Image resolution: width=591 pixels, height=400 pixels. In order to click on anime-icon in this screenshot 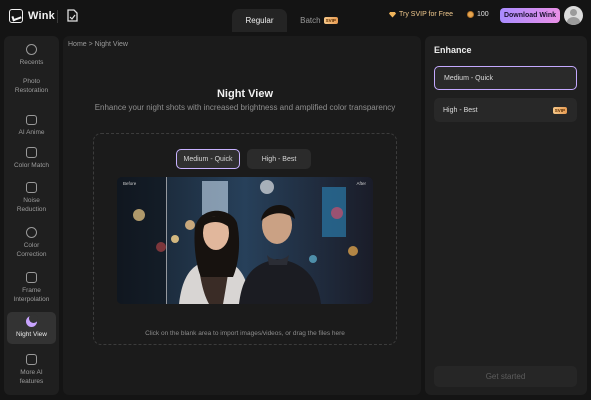, I will do `click(31, 120)`.